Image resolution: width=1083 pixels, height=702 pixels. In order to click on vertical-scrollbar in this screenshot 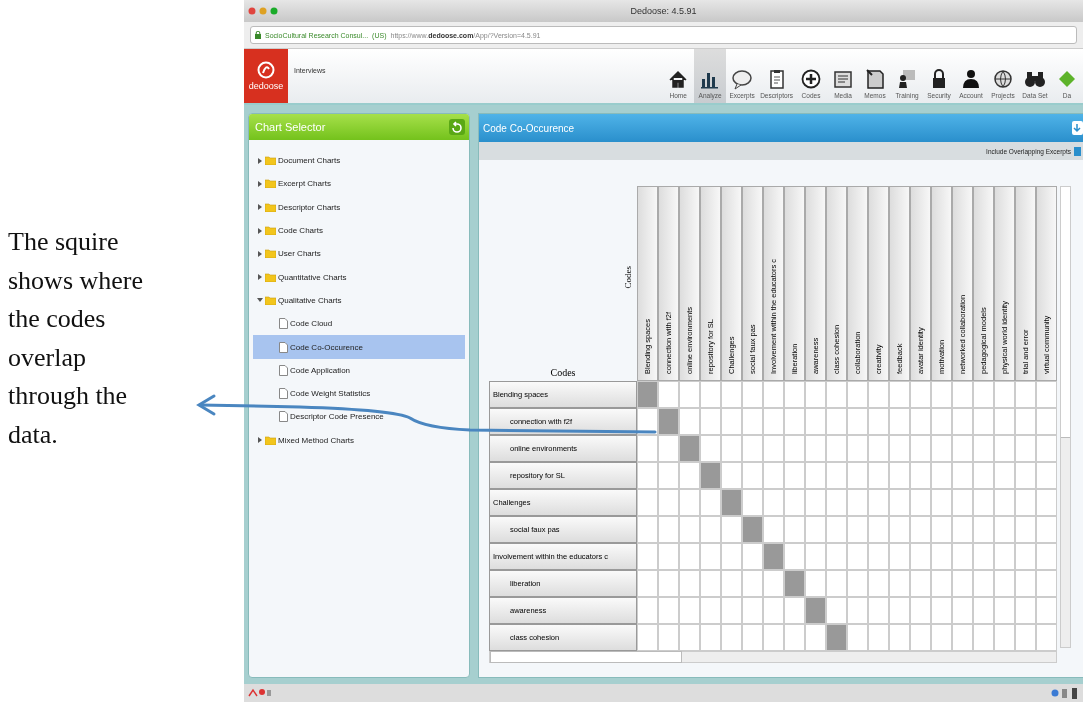, I will do `click(1065, 417)`.